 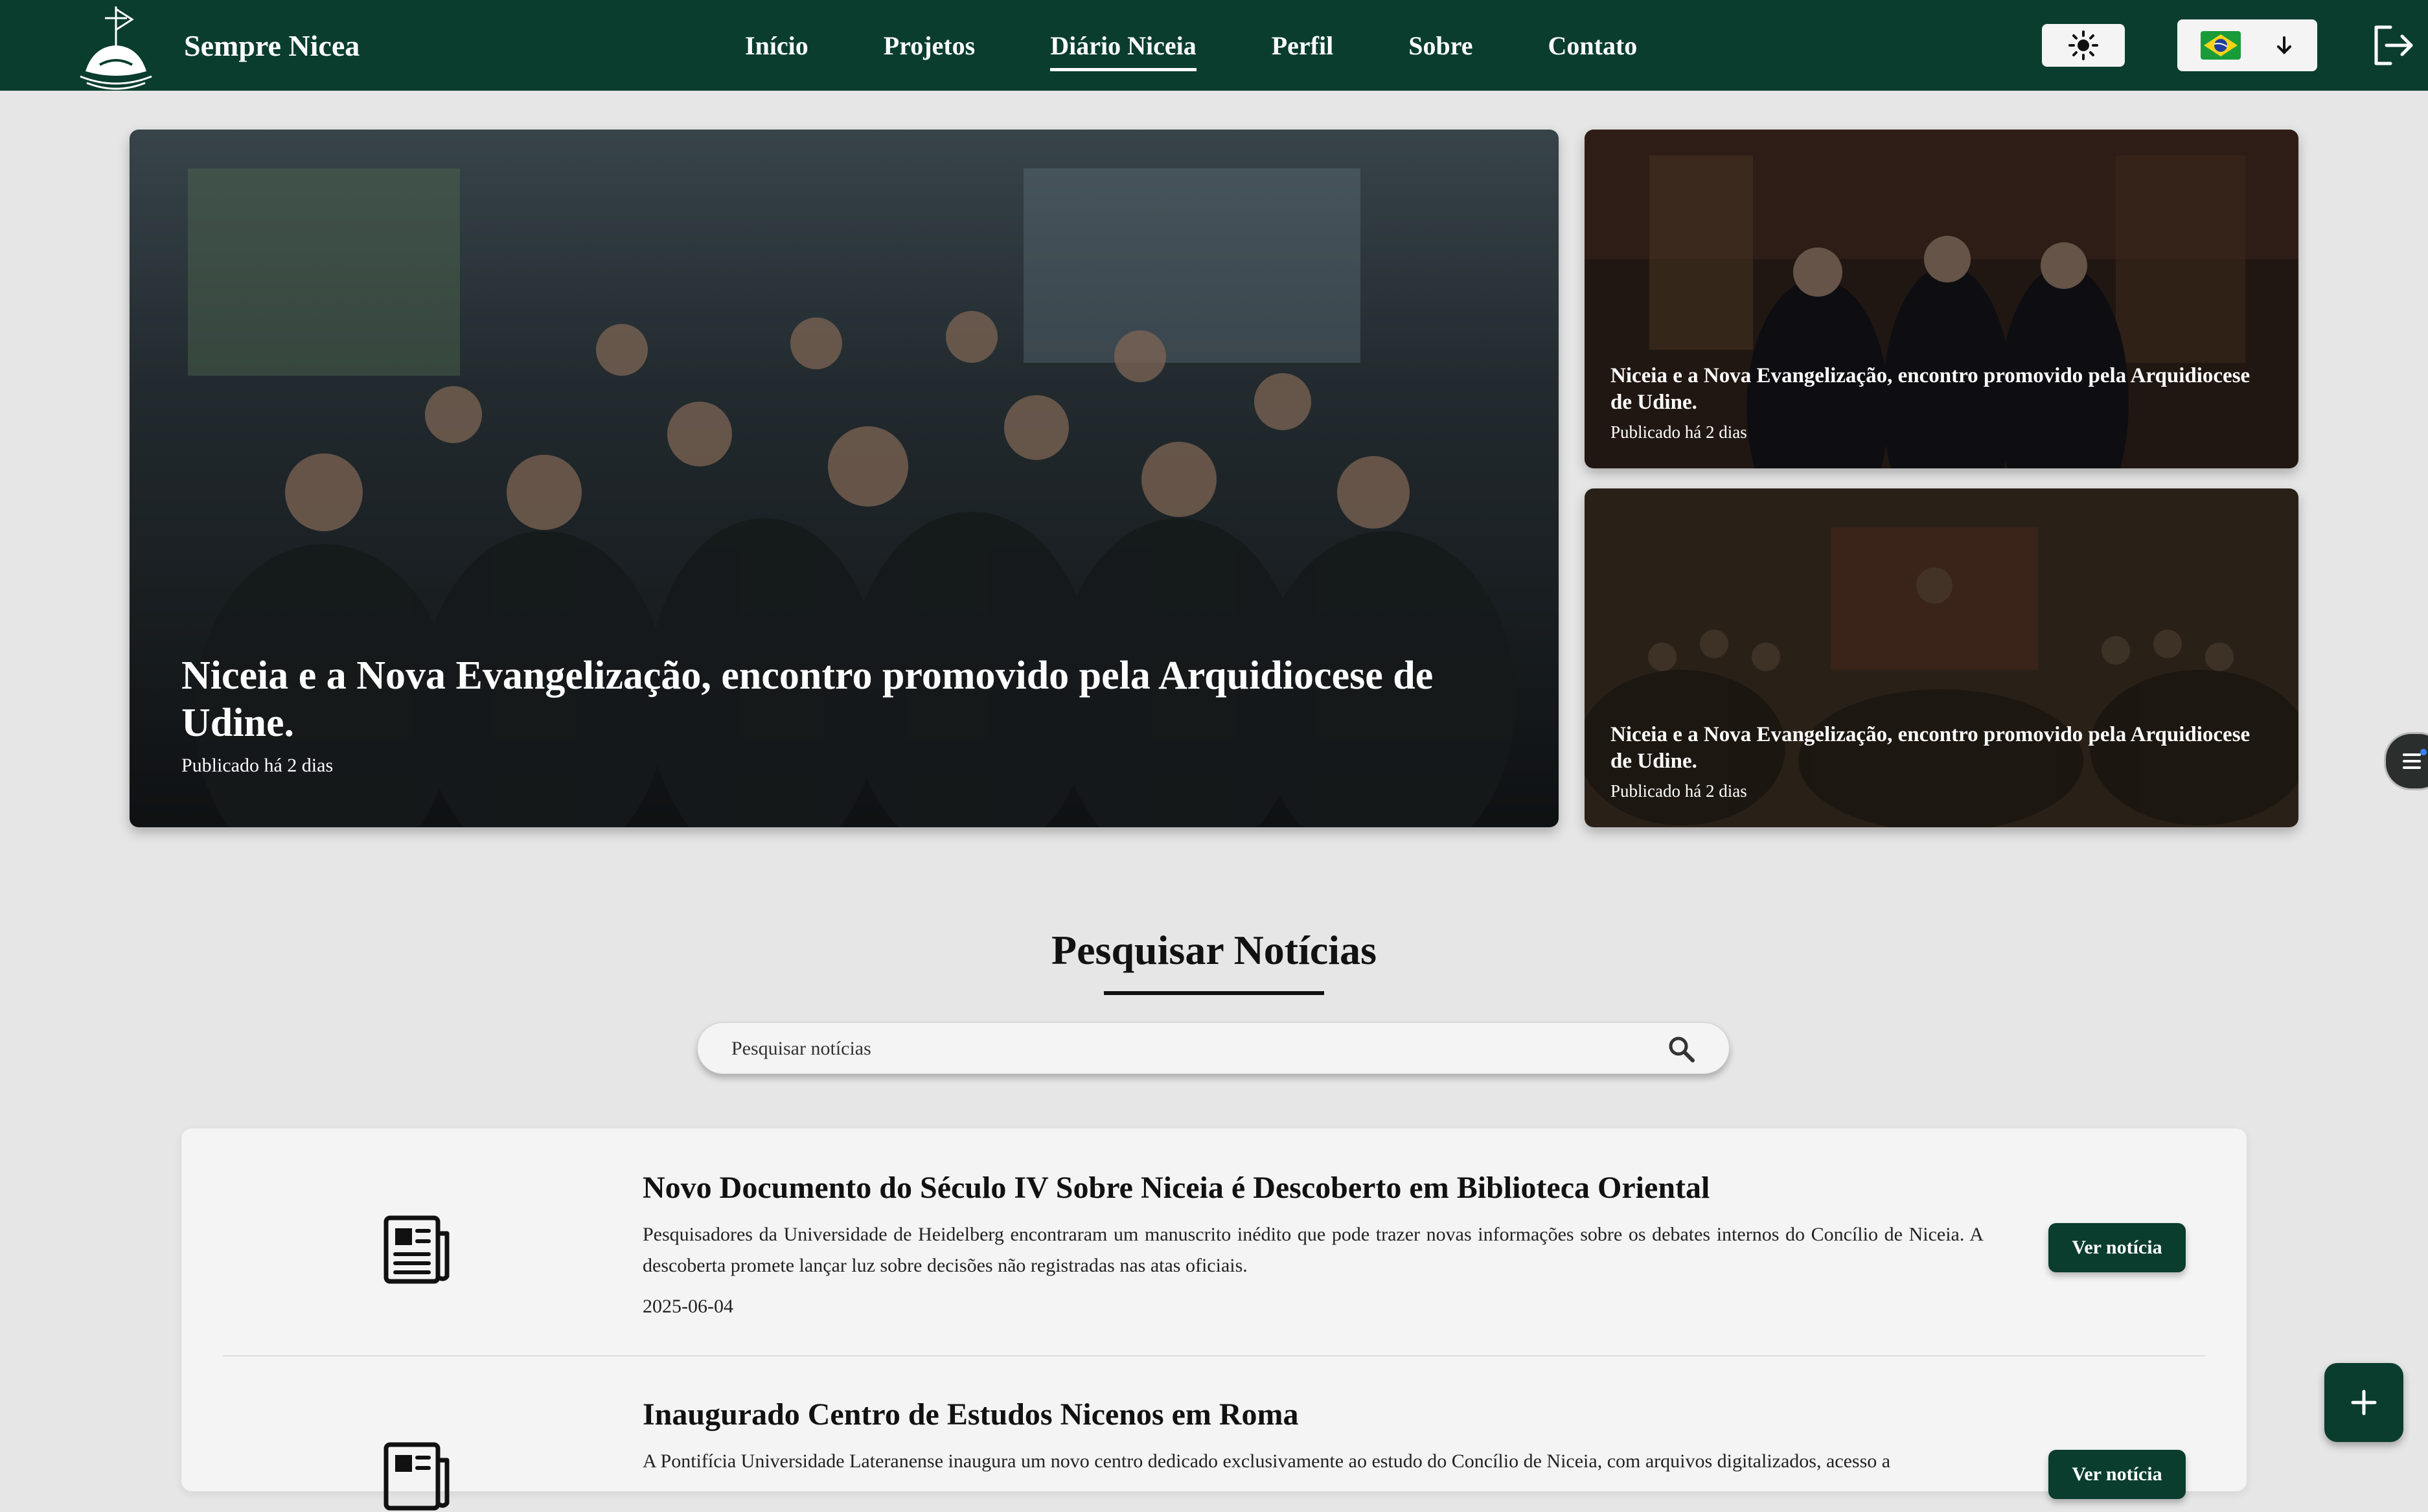 What do you see at coordinates (272, 45) in the screenshot?
I see `brand-name: Sempre Nicea` at bounding box center [272, 45].